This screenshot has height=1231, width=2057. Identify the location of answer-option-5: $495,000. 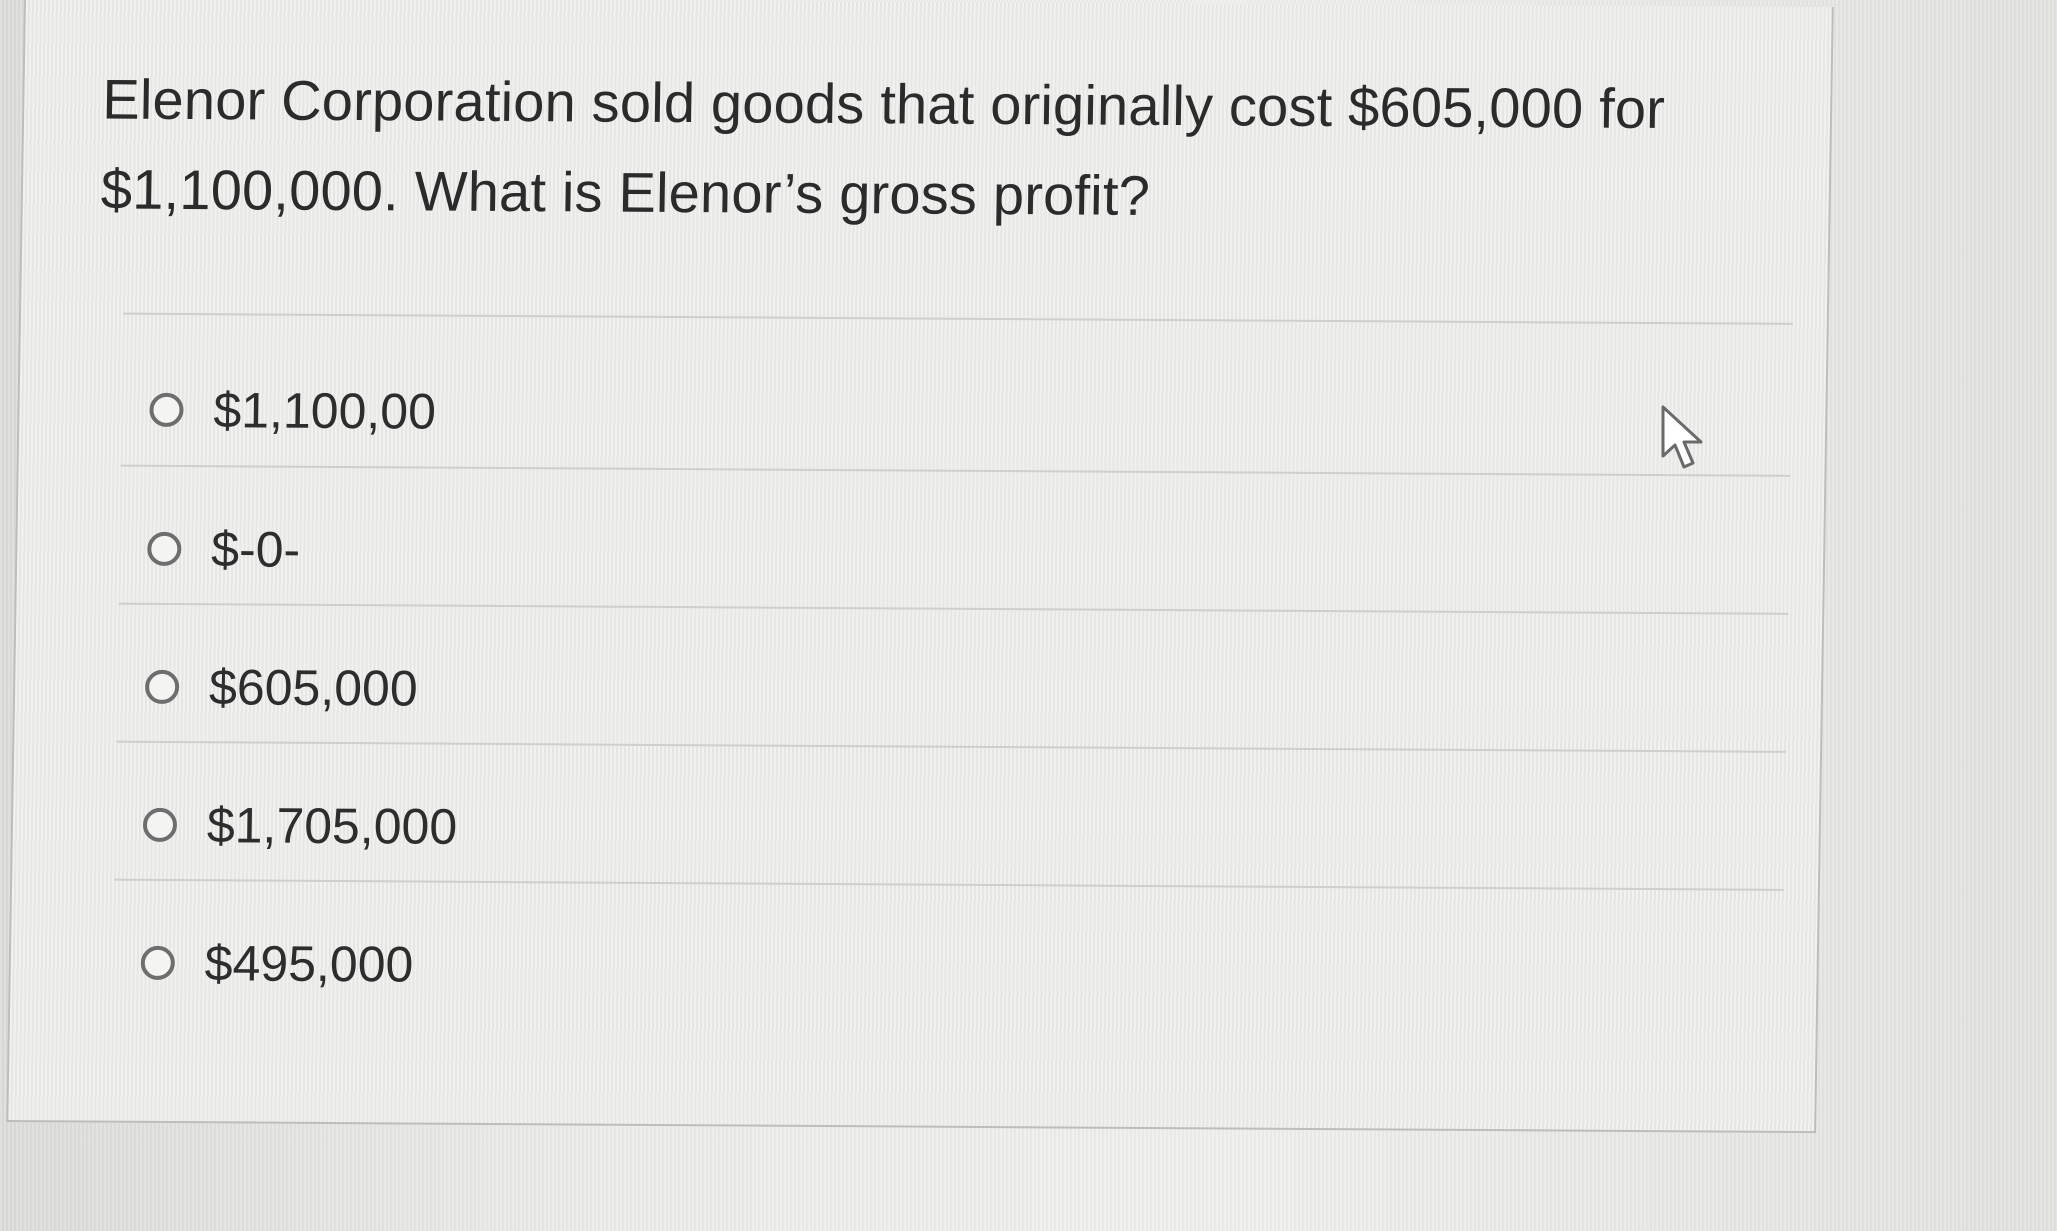
(277, 964).